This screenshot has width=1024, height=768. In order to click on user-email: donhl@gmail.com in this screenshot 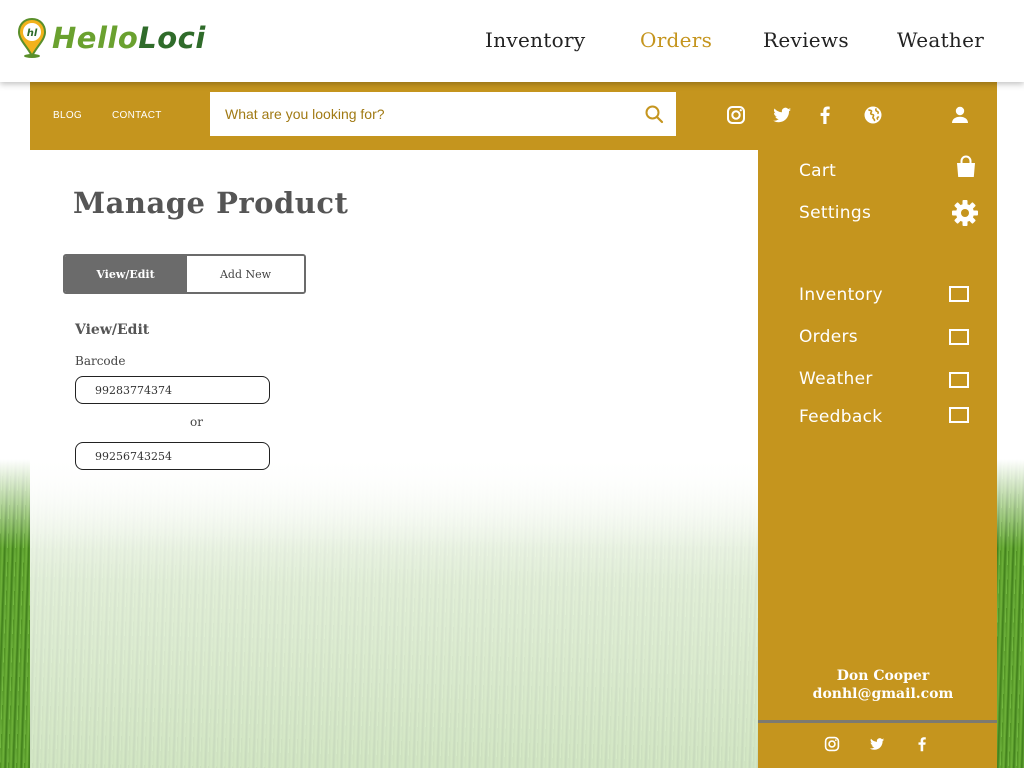, I will do `click(883, 694)`.